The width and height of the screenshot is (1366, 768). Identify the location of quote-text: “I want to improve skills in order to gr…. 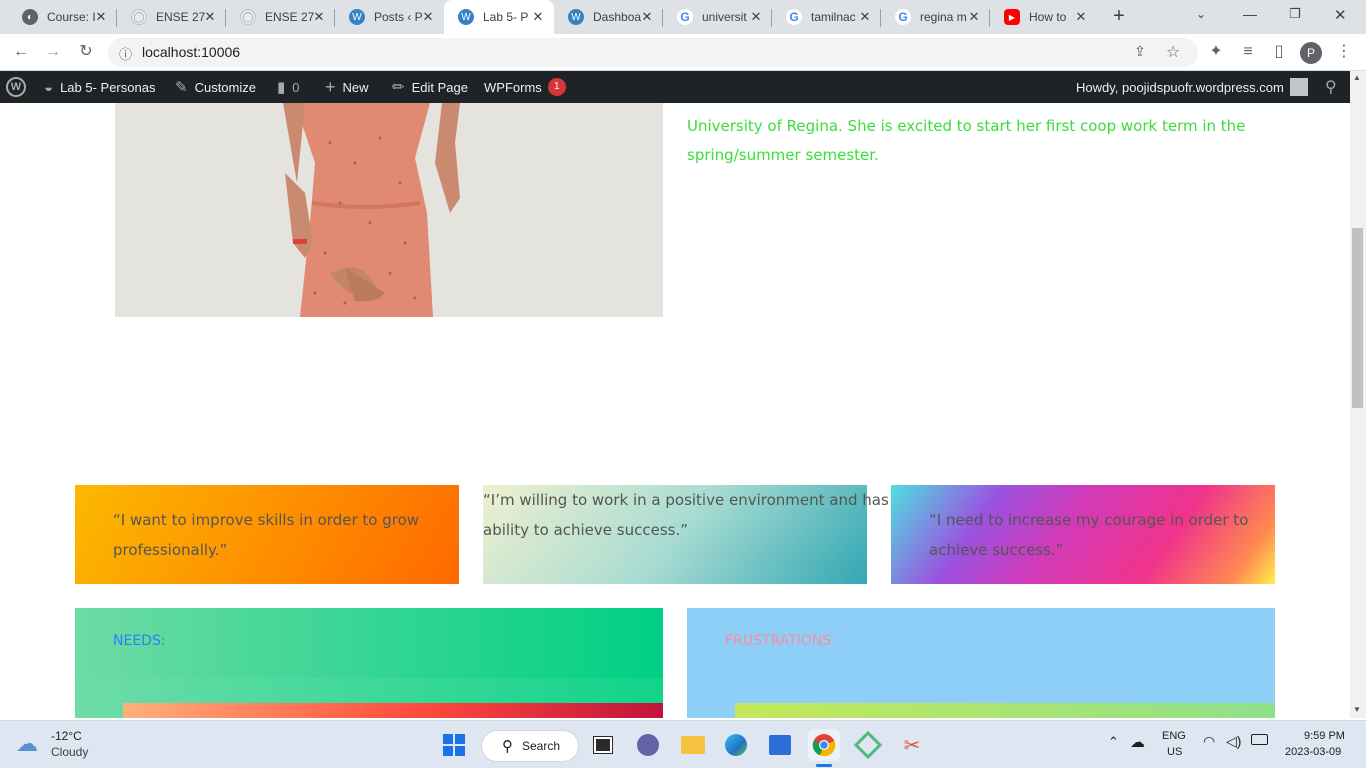
(266, 520).